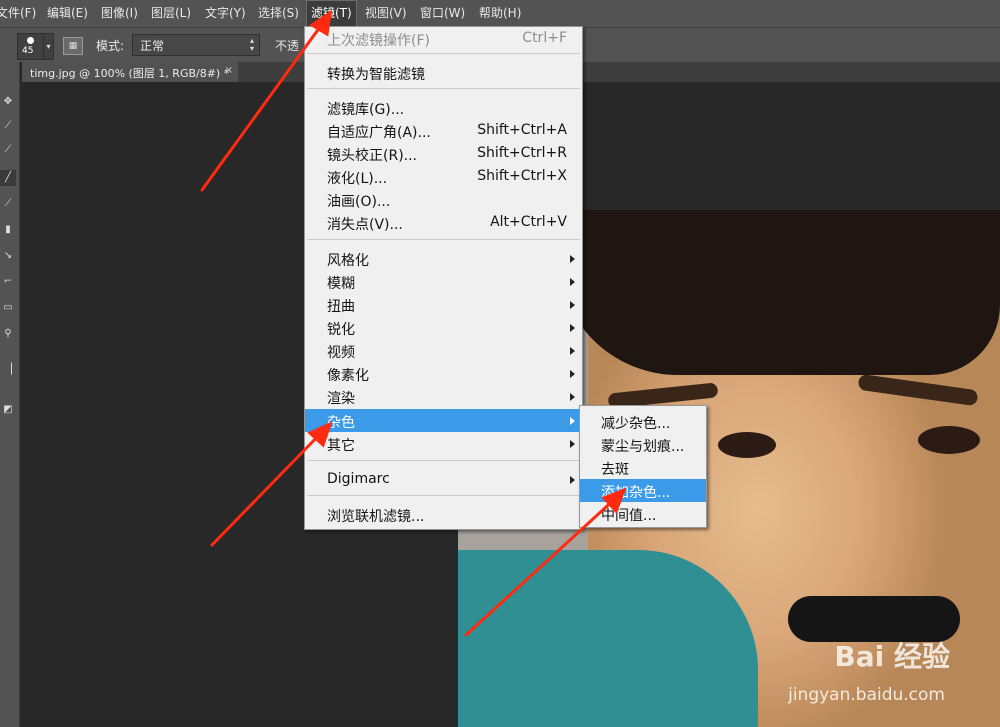  I want to click on menu-item-label: 风格化, so click(348, 261).